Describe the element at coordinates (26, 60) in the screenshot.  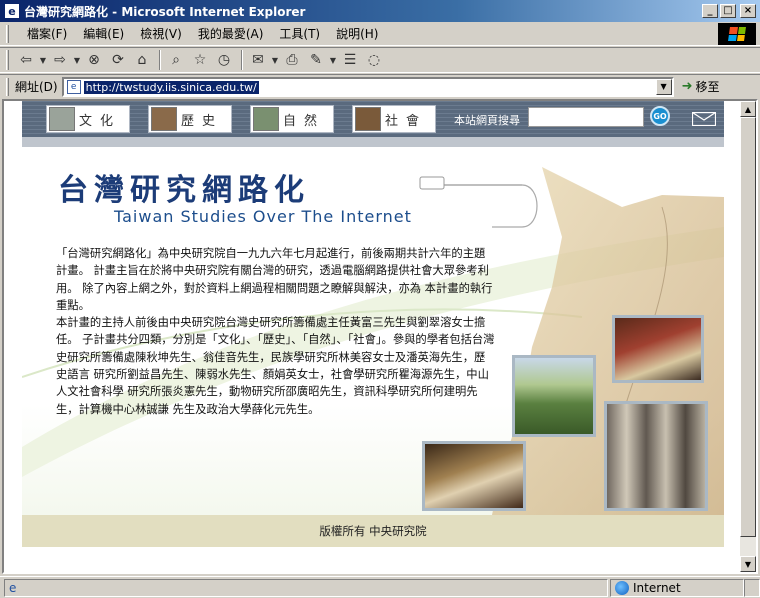
I see `back-icon: ⇦` at that location.